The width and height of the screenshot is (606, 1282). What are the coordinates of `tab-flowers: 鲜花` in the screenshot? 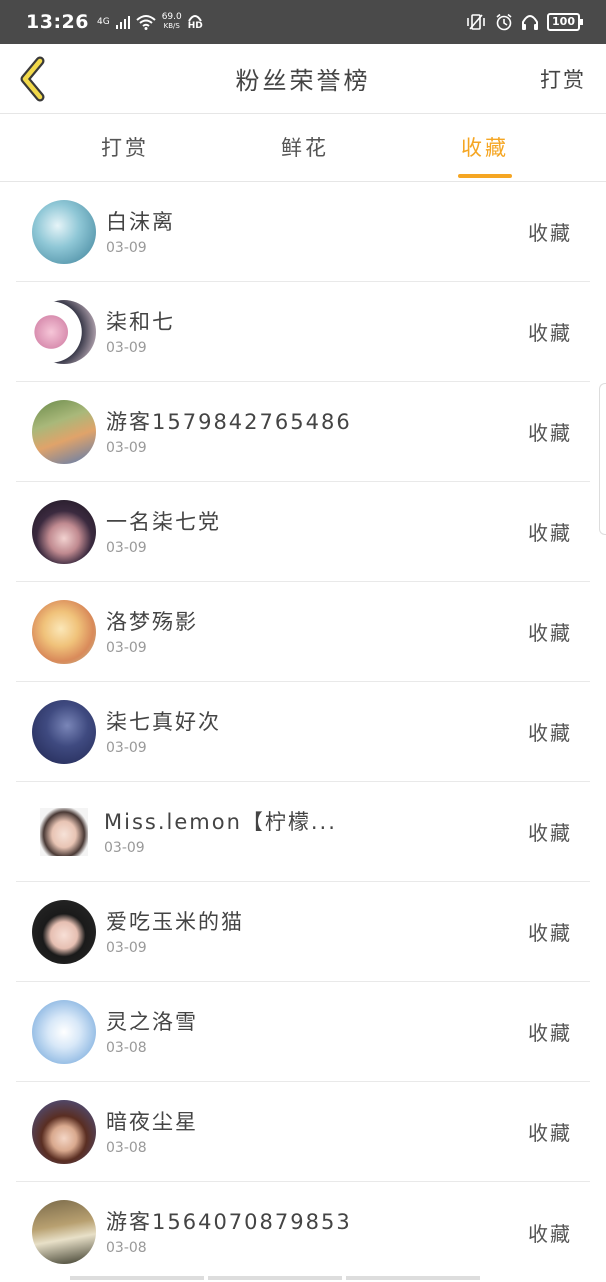 It's located at (305, 147).